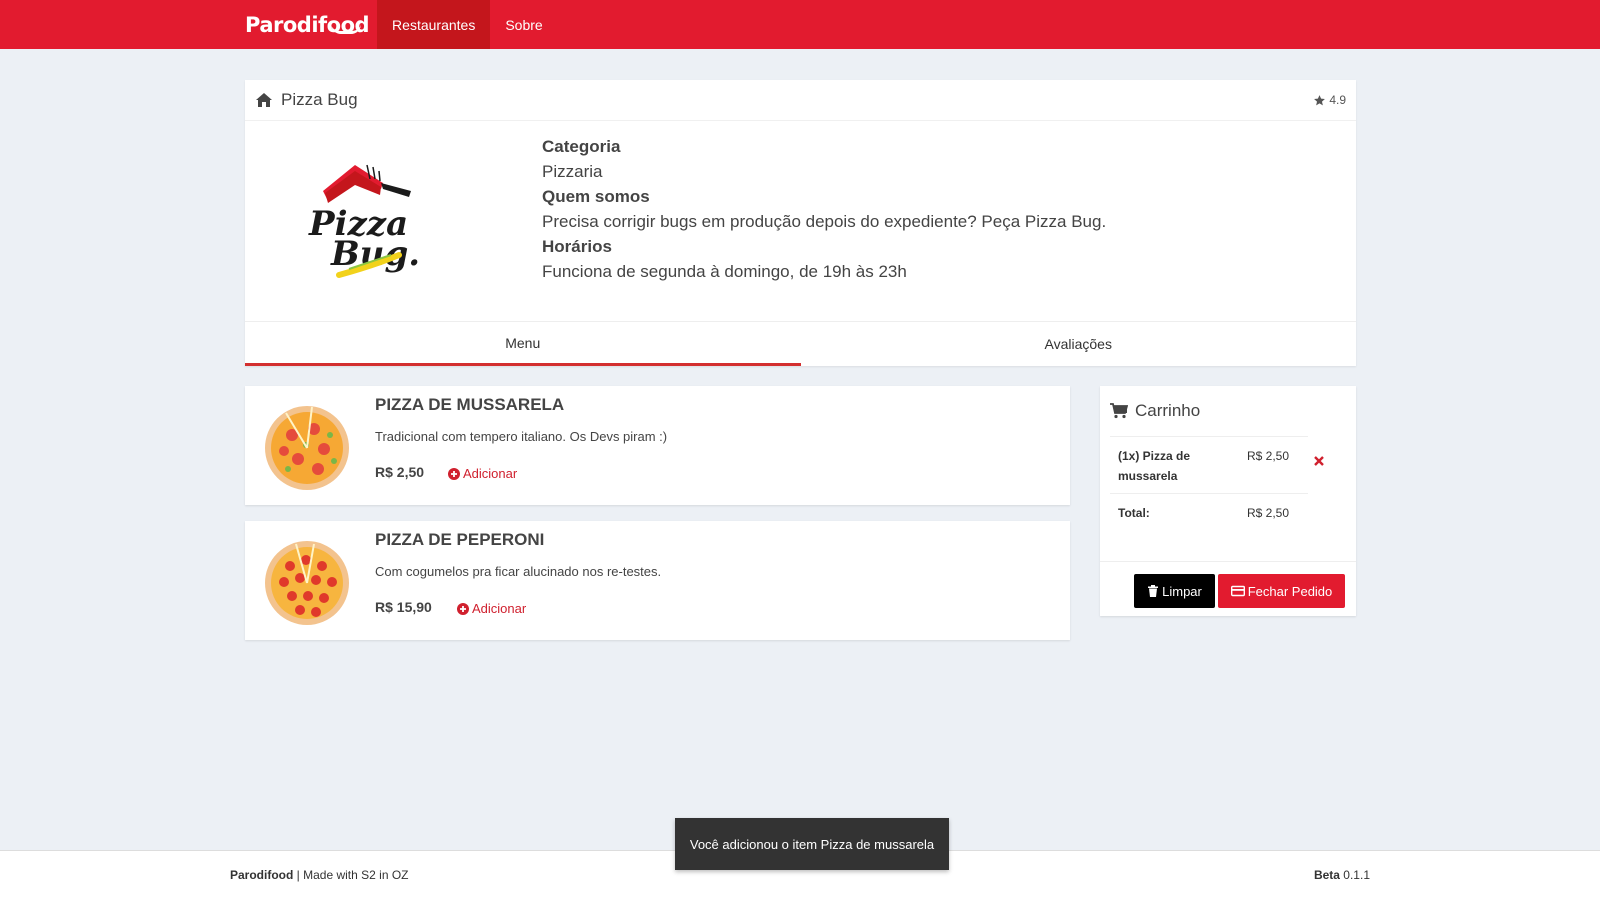 The width and height of the screenshot is (1600, 900). Describe the element at coordinates (400, 472) in the screenshot. I see `item-price: R$ 2,50` at that location.